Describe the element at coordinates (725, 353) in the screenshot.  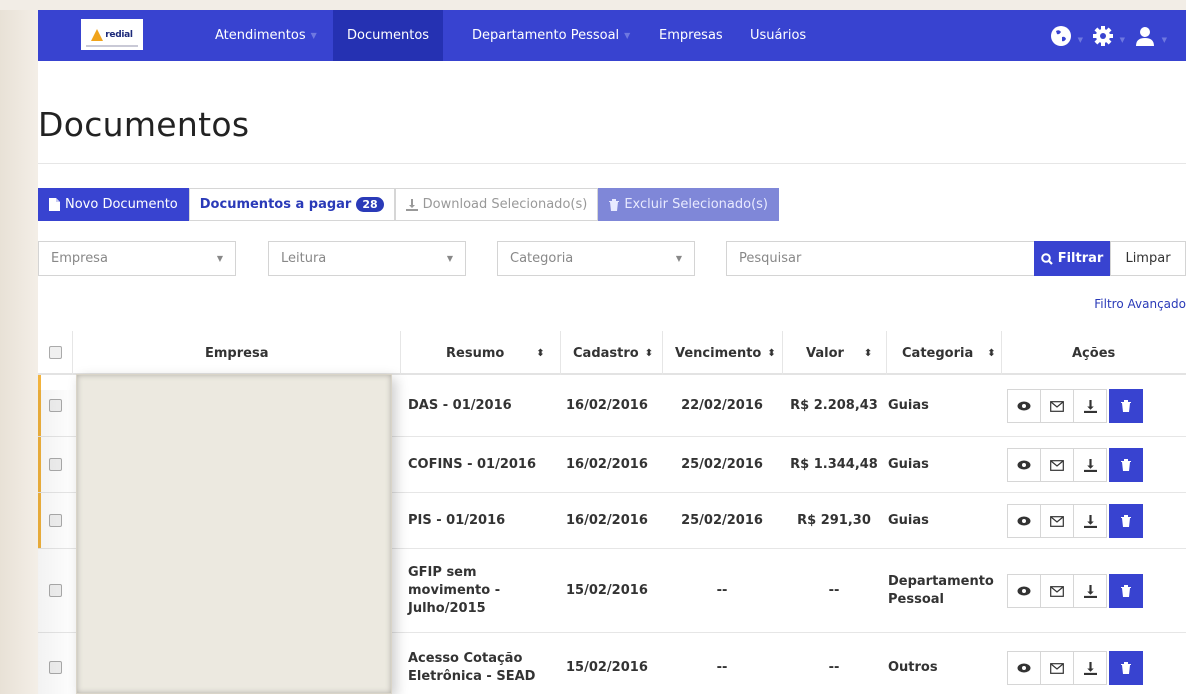
I see `column-header-vencimento: Vencimento ⬍` at that location.